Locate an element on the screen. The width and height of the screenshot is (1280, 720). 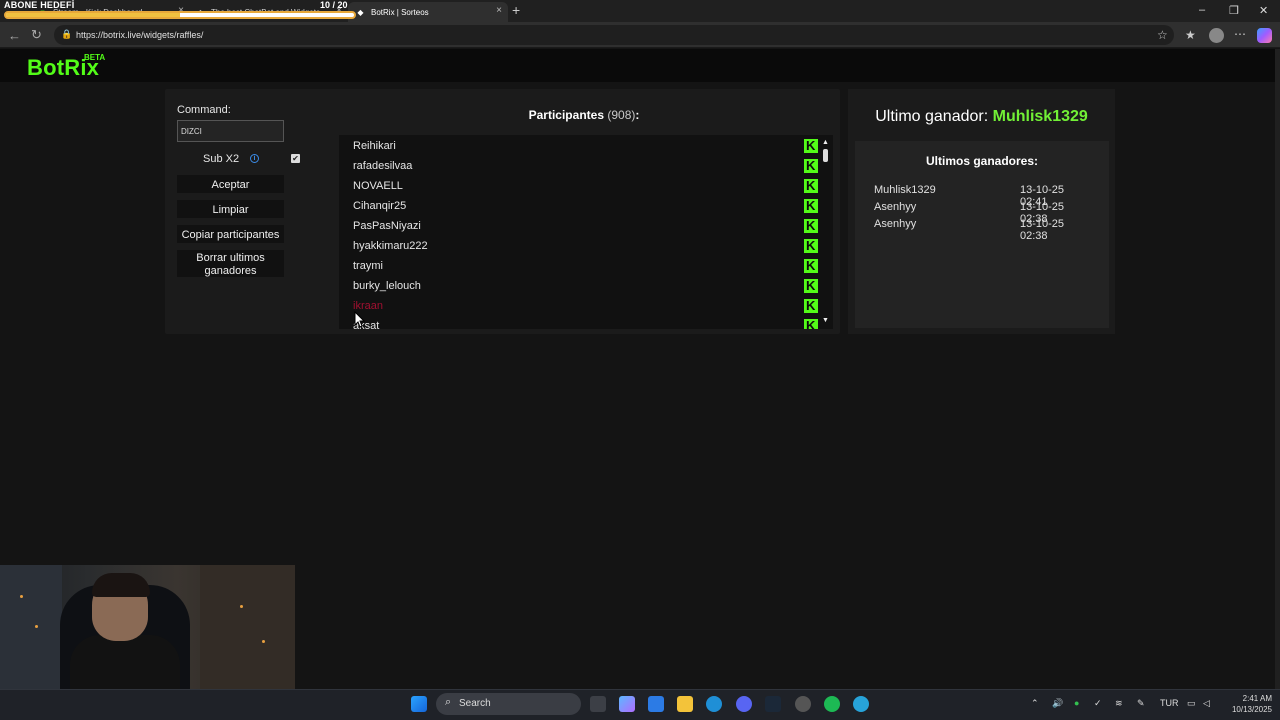
obs-icon is located at coordinates (803, 704).